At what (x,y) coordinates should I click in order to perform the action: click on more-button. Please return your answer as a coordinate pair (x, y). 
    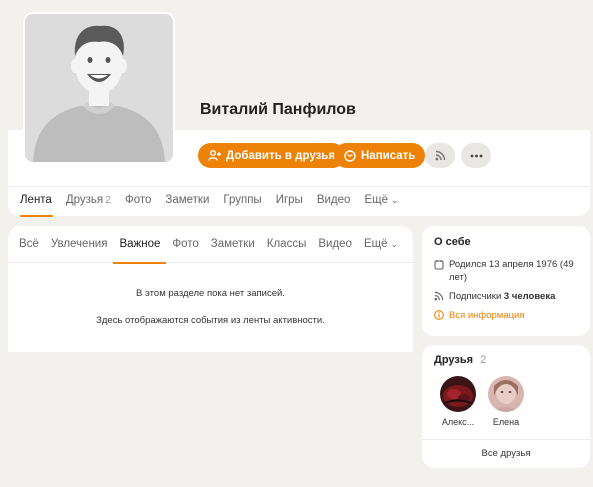
    Looking at the image, I should click on (476, 155).